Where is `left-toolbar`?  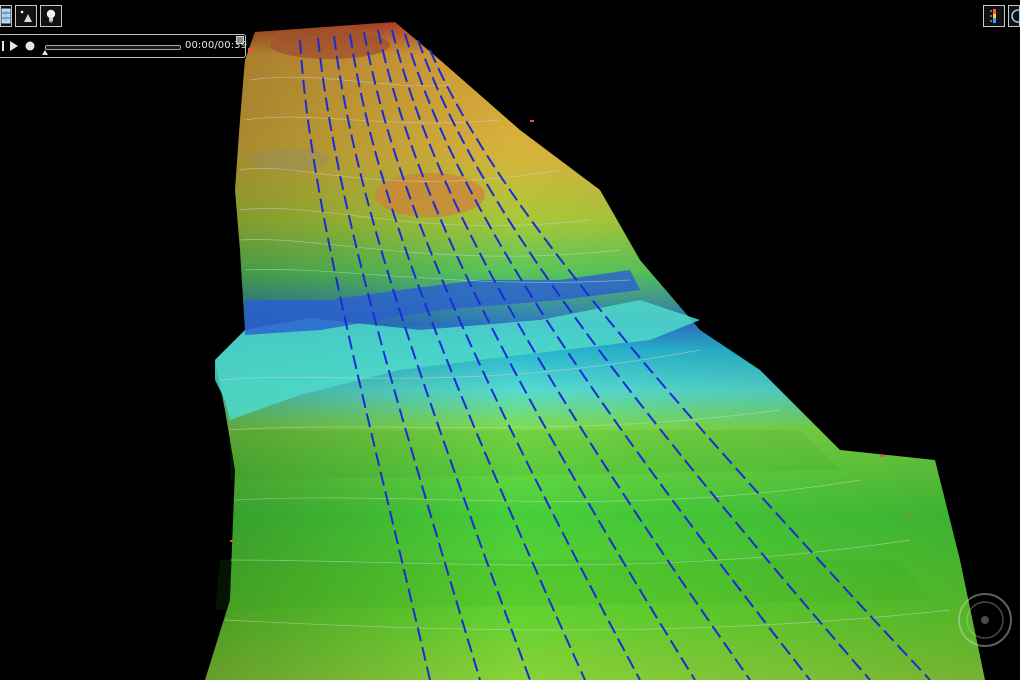
left-toolbar is located at coordinates (31, 16).